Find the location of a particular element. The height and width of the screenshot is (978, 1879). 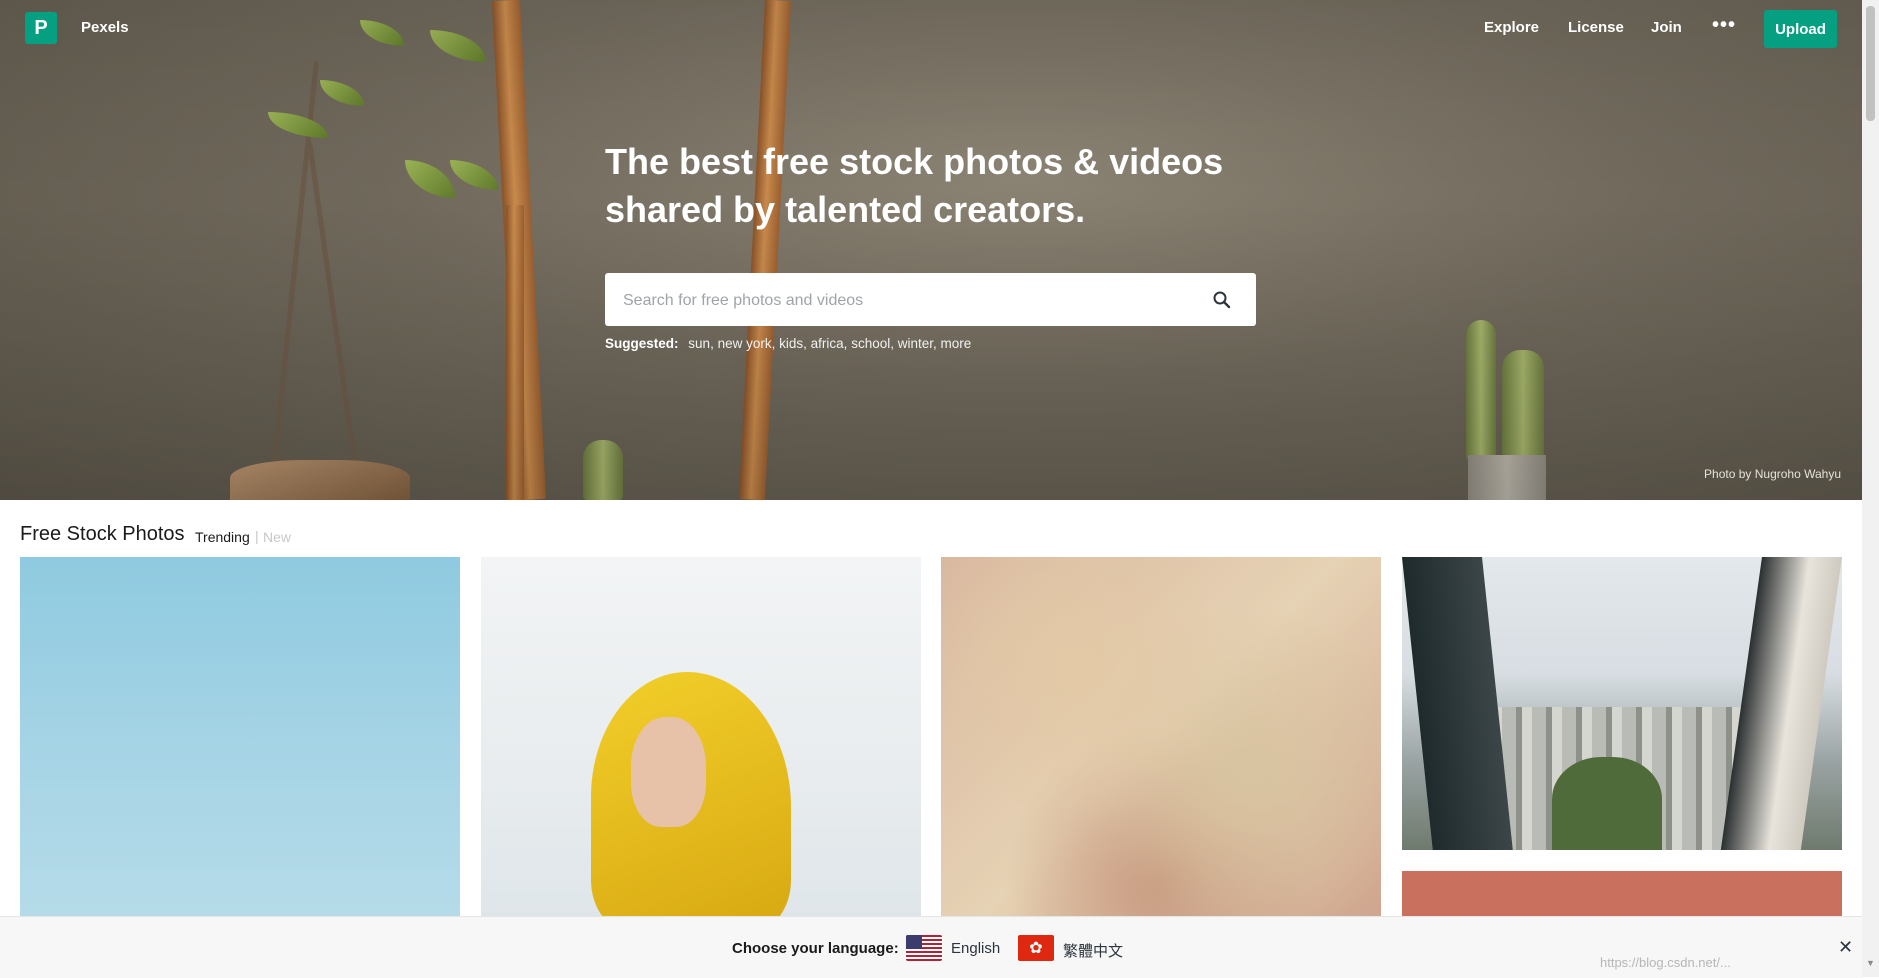

suggested-tag-school: school is located at coordinates (870, 343).